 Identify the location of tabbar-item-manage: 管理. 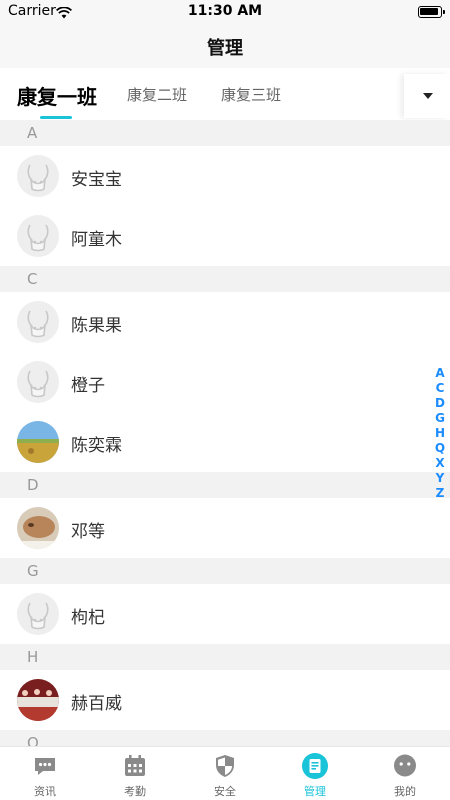
(315, 773).